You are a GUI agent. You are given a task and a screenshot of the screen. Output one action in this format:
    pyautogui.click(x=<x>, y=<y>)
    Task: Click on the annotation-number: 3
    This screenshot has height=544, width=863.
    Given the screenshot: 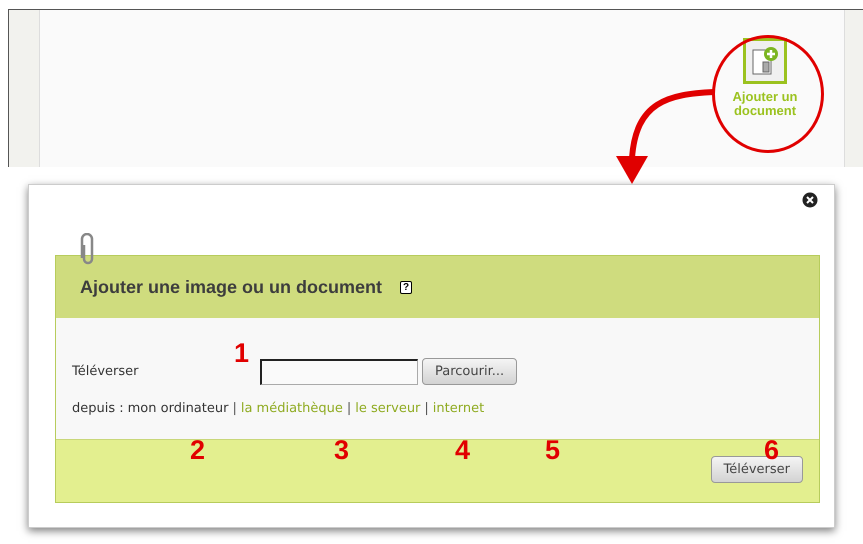 What is the action you would take?
    pyautogui.click(x=342, y=450)
    